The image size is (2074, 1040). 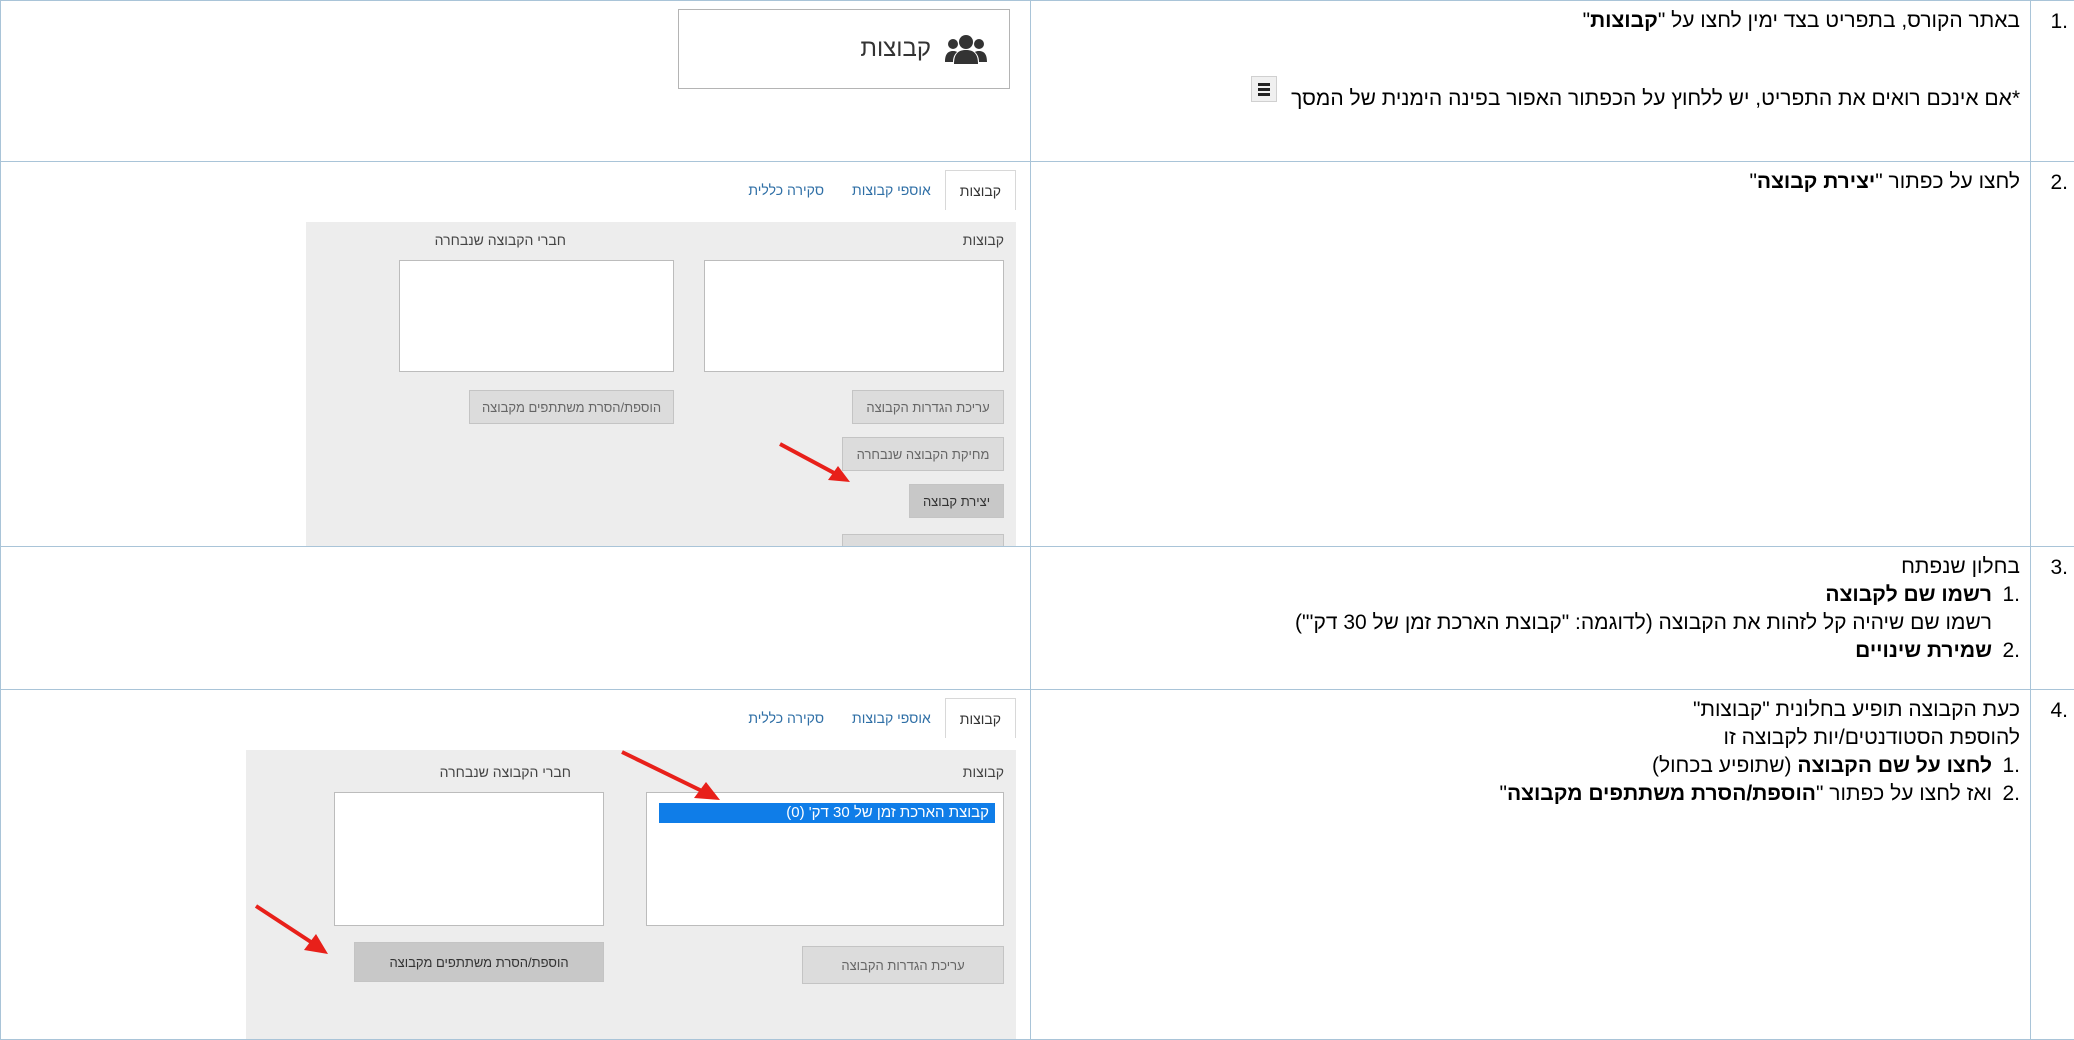 I want to click on step-line: להוספת הסטודנטים/יות לקבוצה זו, so click(x=1530, y=738).